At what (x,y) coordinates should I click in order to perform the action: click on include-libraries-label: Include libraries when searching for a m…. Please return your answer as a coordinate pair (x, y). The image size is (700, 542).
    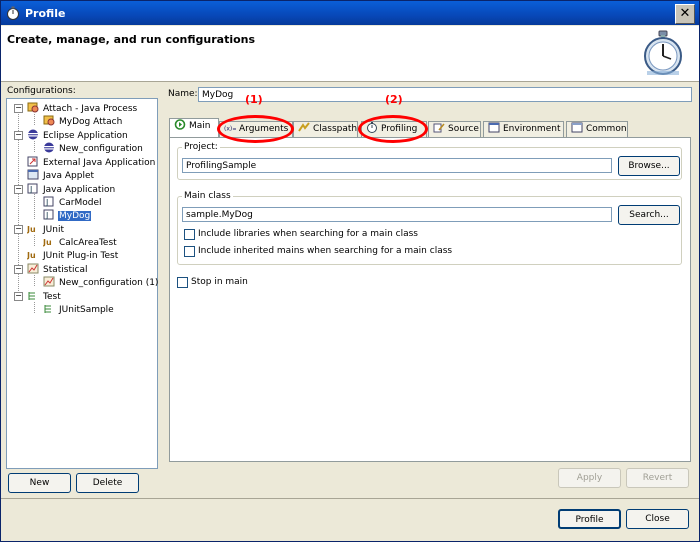
    Looking at the image, I should click on (308, 234).